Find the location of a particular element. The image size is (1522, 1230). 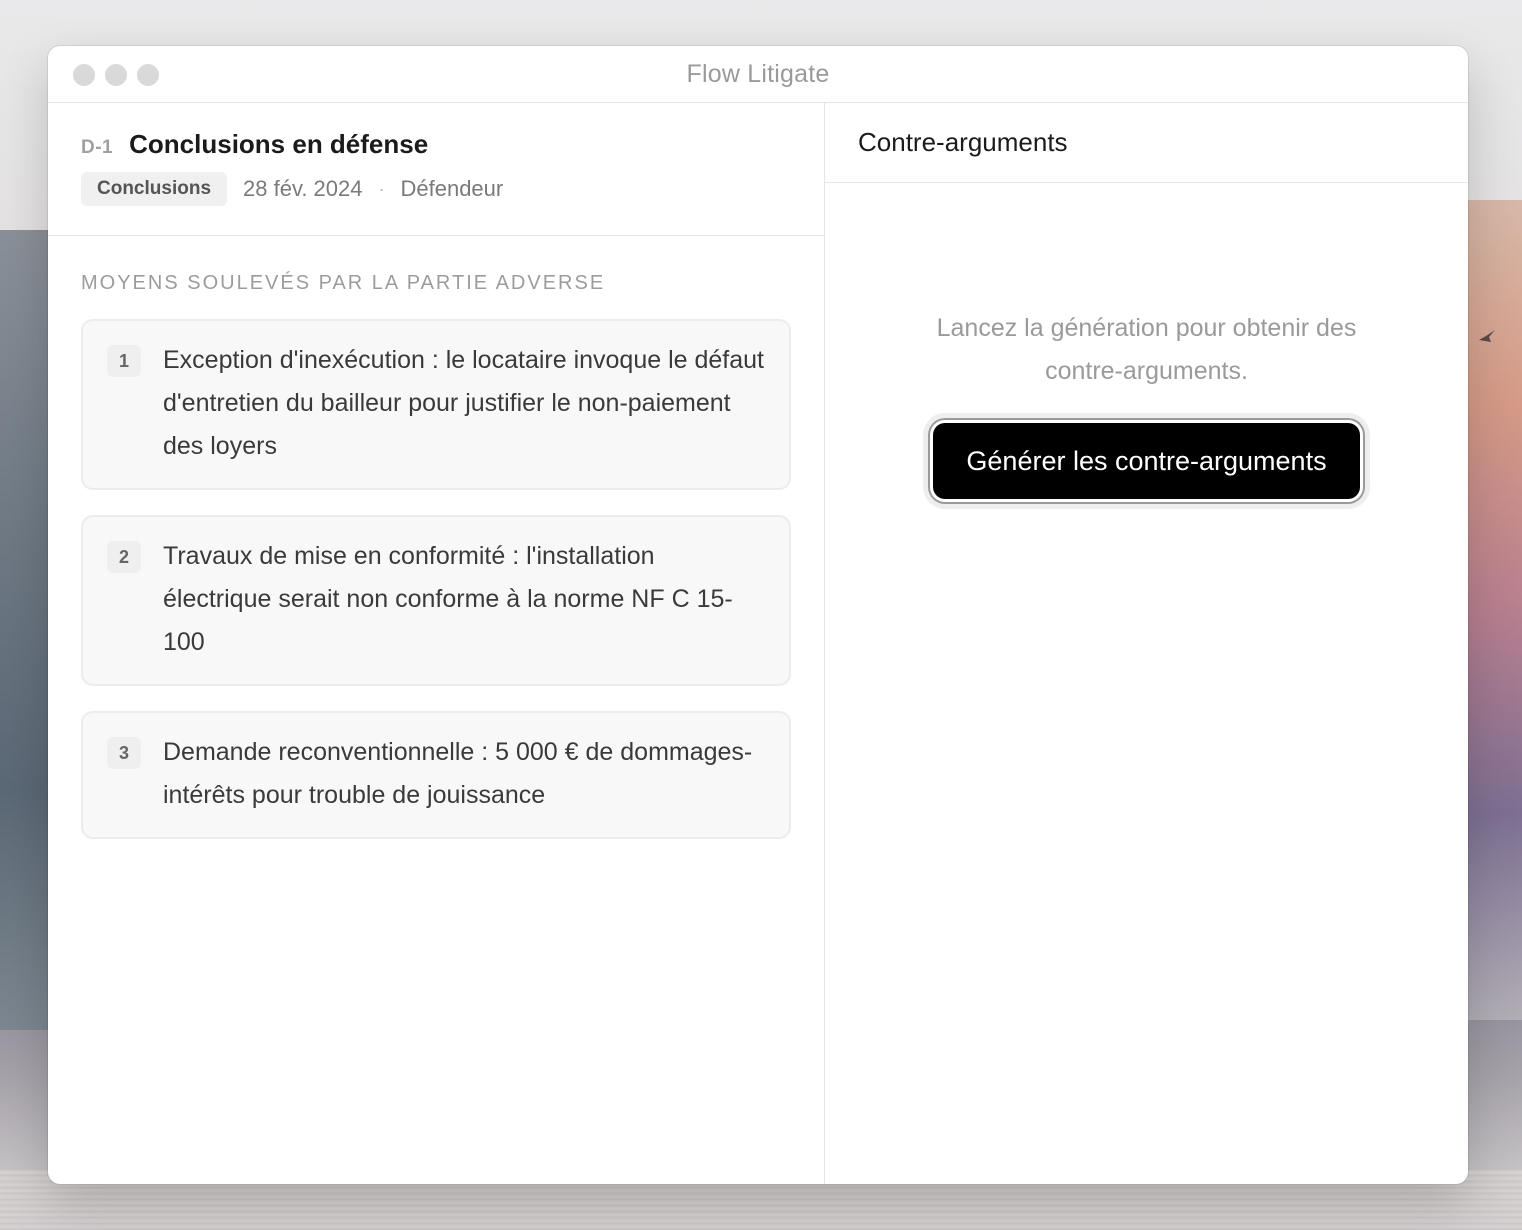

arguments-section-label: MOYENS SOULEVÉS PAR LA PARTIE ADVERSE is located at coordinates (343, 283).